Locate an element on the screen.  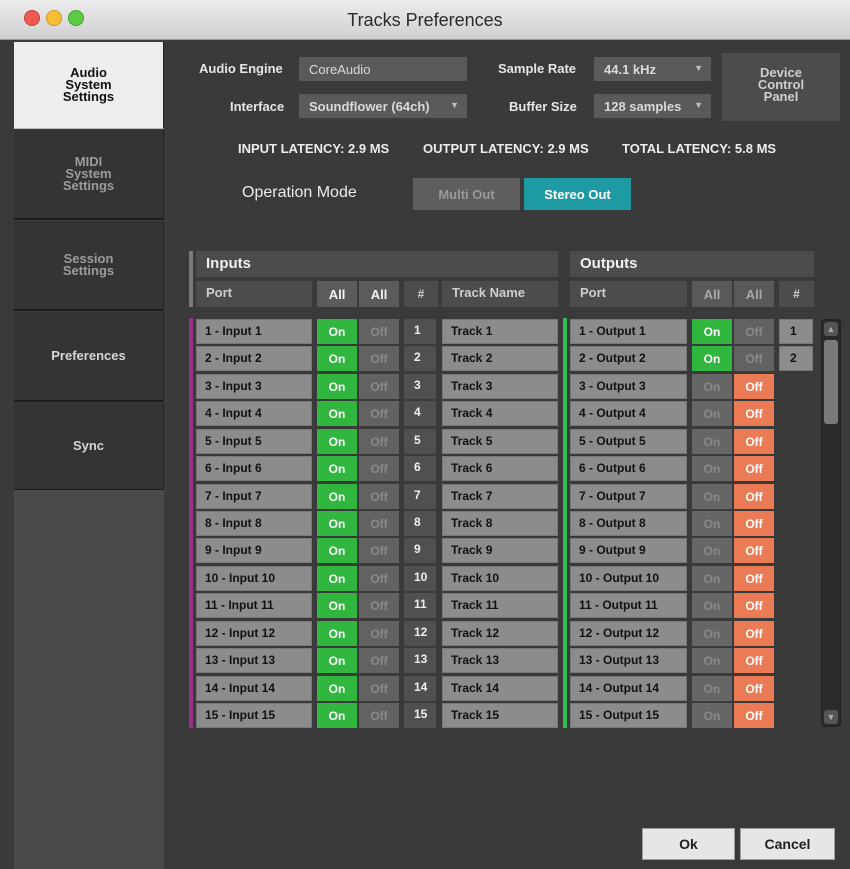
ok-button: Ok is located at coordinates (688, 844).